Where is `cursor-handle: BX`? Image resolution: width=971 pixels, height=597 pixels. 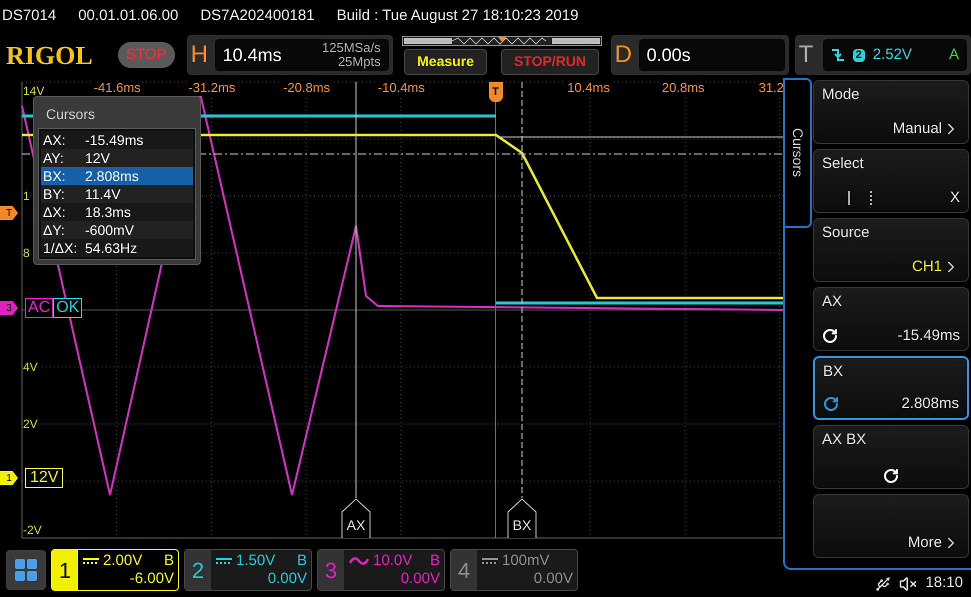
cursor-handle: BX is located at coordinates (522, 518).